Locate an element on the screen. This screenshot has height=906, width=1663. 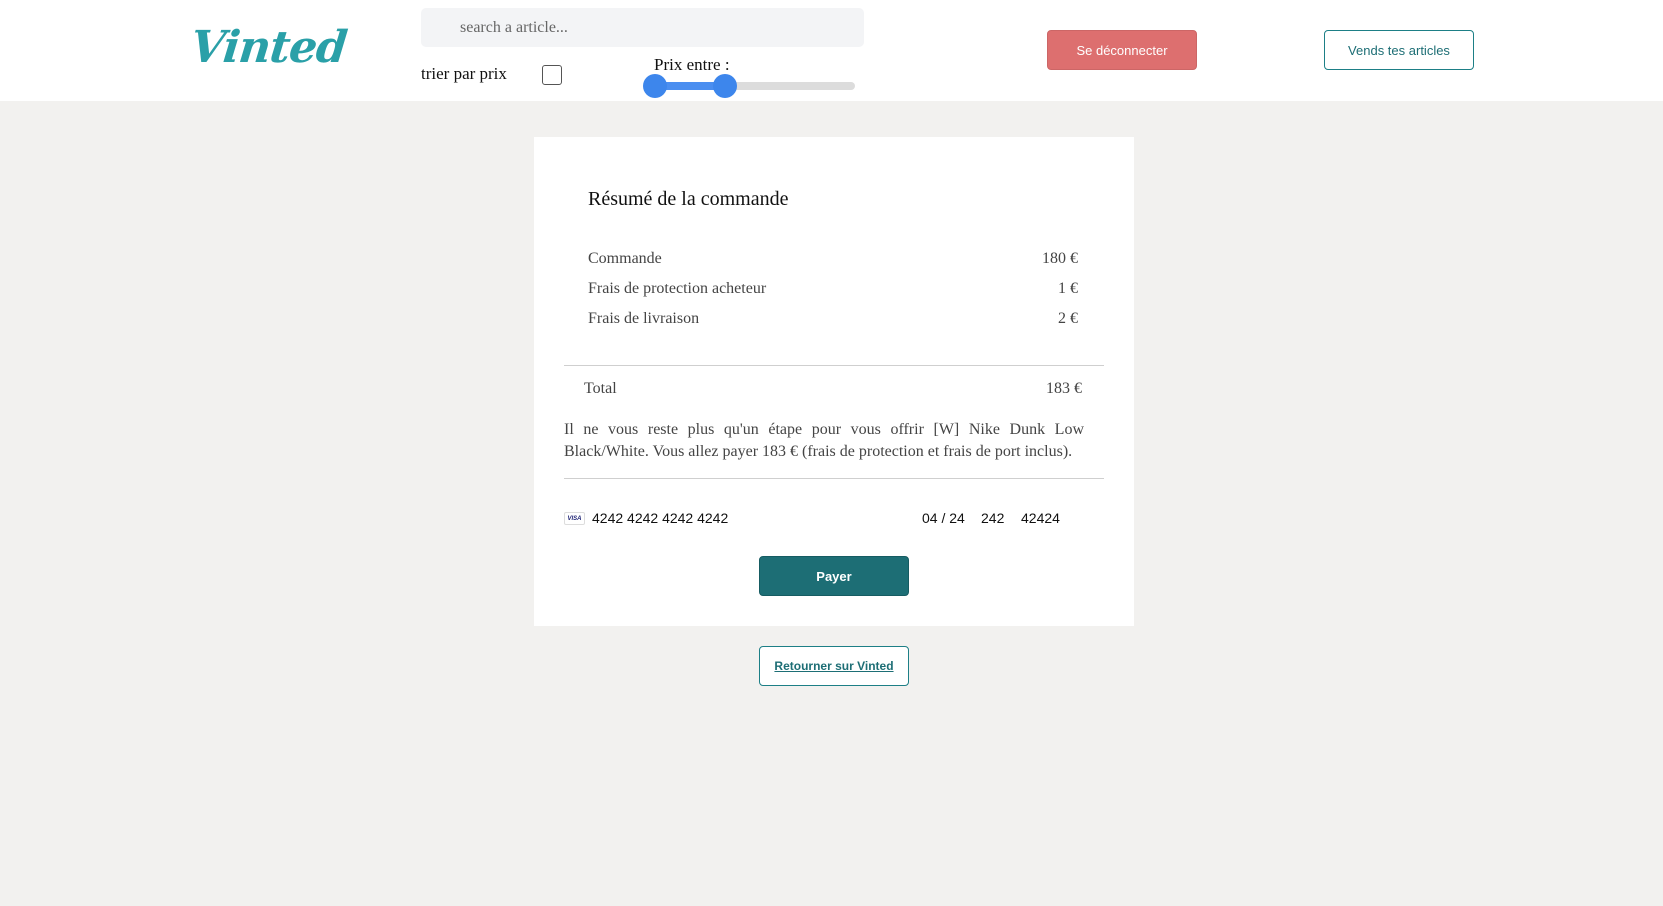
price-range-label: Prix entre : is located at coordinates (692, 64).